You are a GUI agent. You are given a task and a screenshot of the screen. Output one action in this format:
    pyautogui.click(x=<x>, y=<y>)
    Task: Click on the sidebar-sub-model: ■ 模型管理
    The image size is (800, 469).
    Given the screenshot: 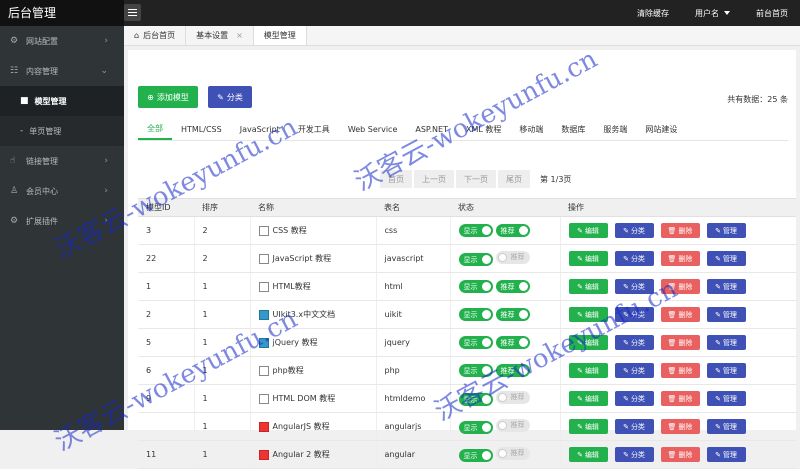 What is the action you would take?
    pyautogui.click(x=62, y=101)
    